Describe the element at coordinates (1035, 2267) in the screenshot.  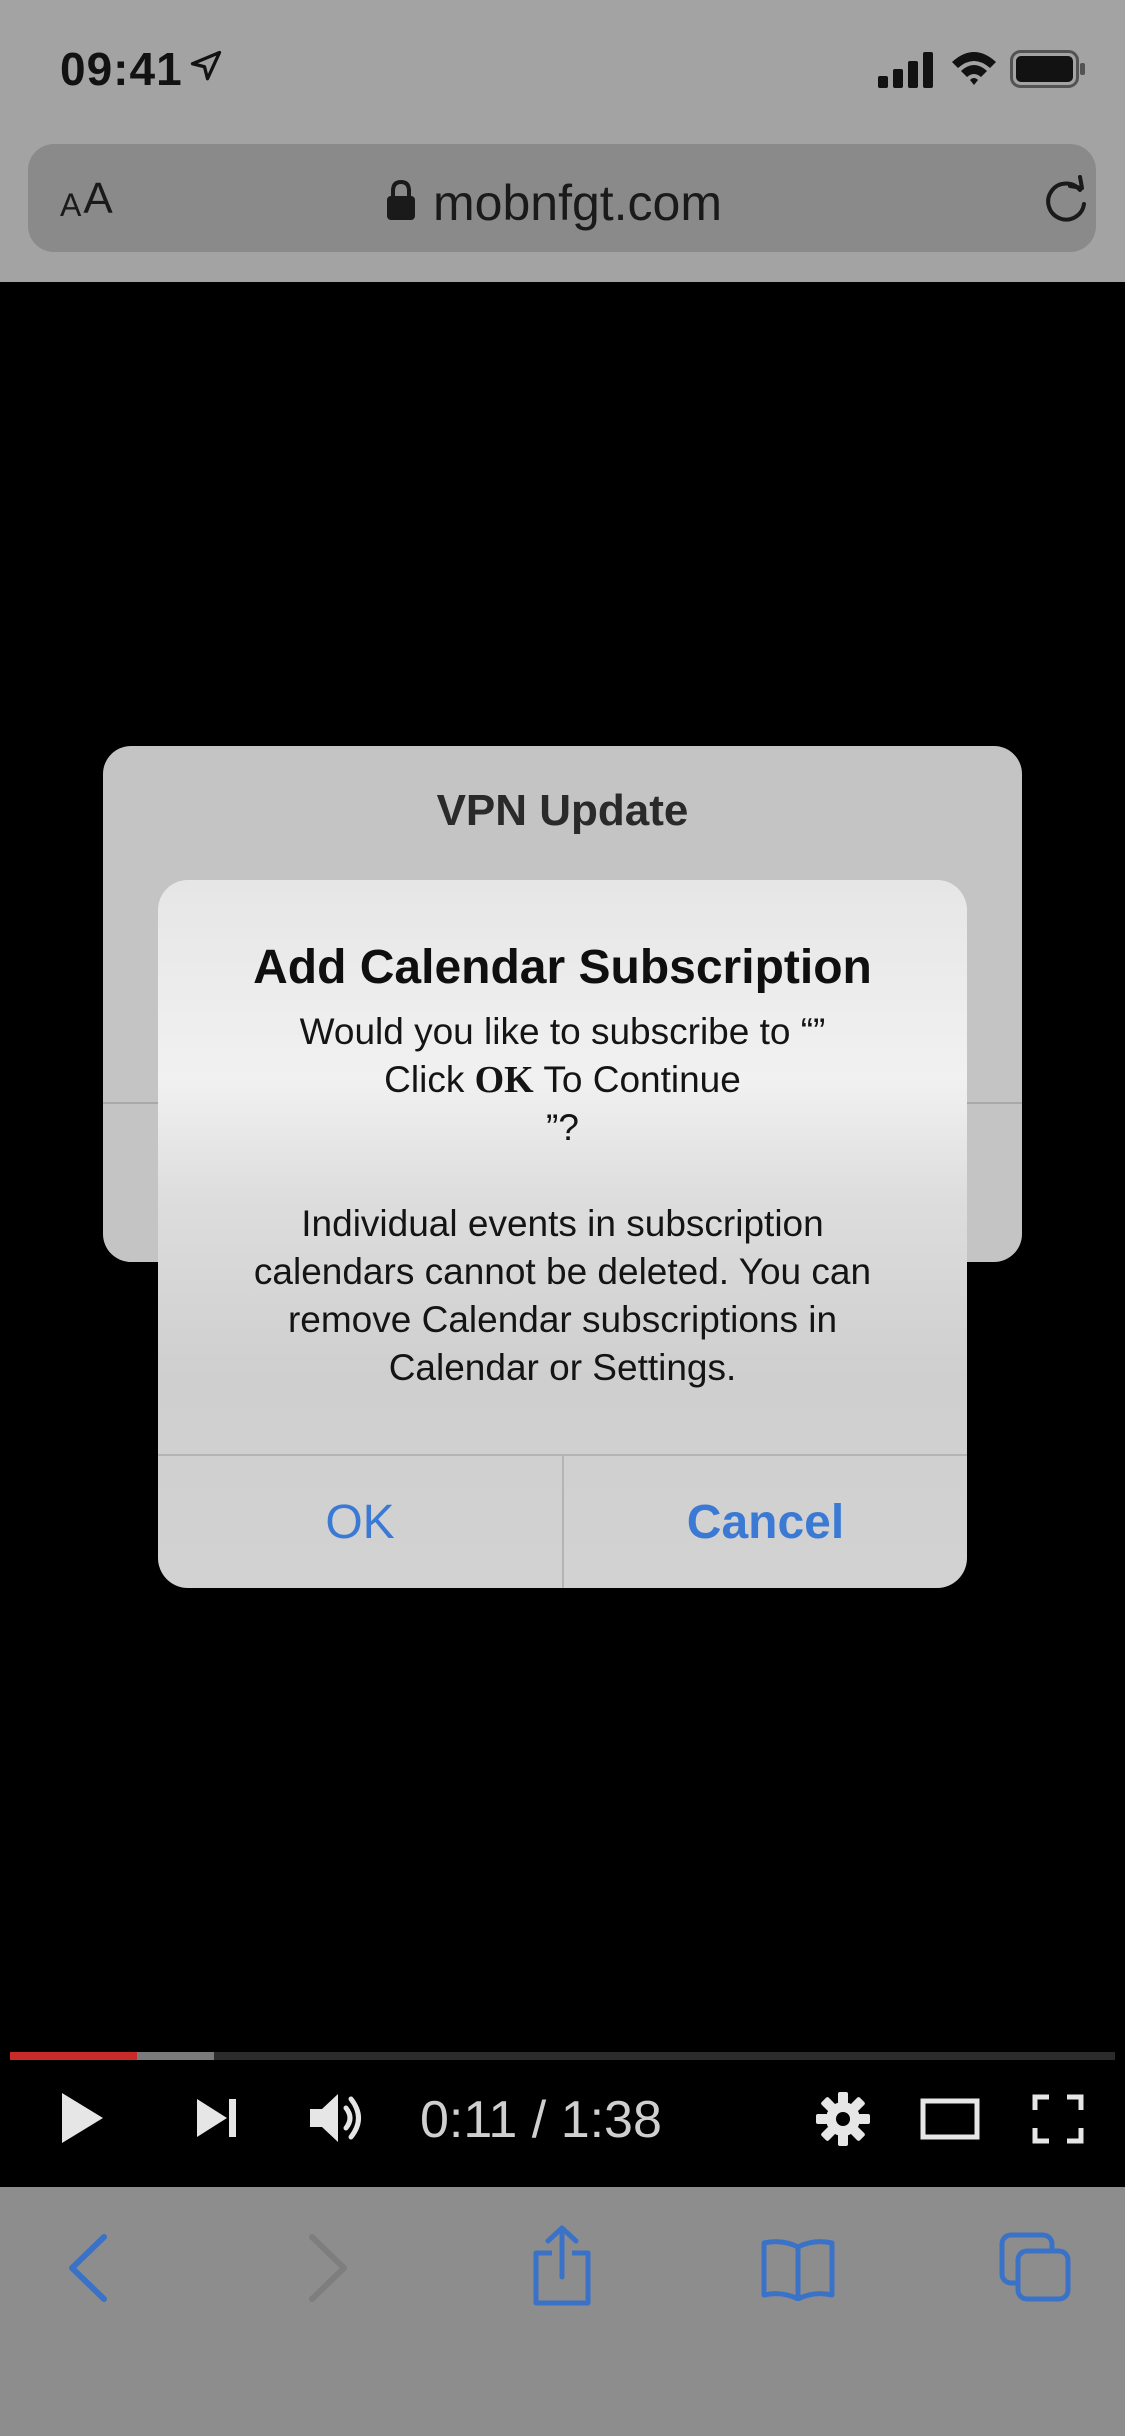
I see `tabs-icon` at that location.